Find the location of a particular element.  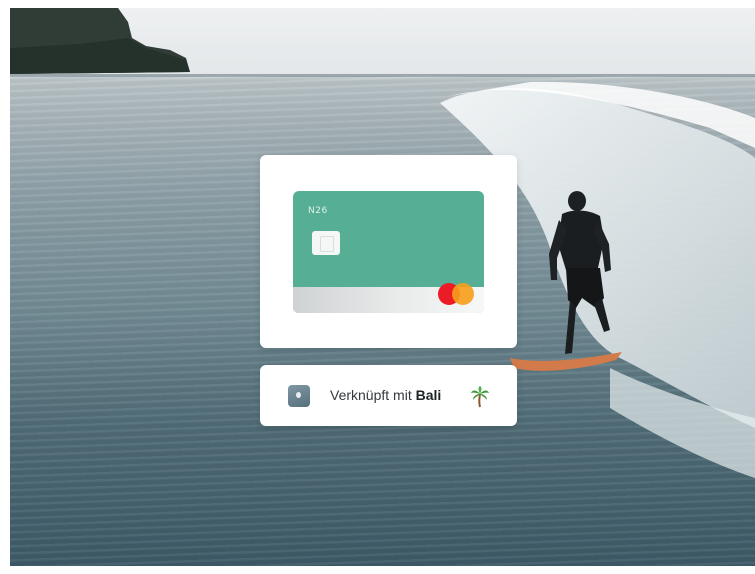

linked-location-text: Verknüpft mit Bali is located at coordinates (385, 395).